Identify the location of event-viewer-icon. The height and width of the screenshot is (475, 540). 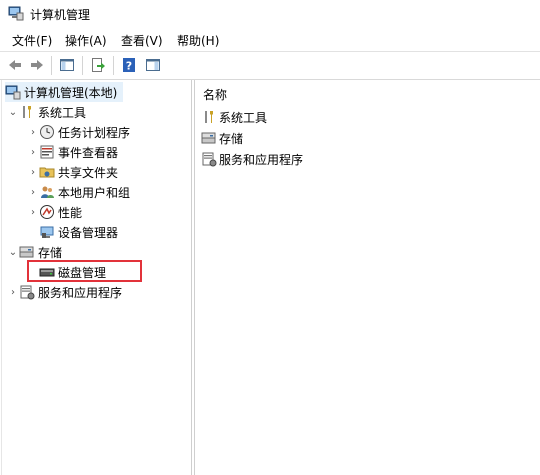
(47, 152).